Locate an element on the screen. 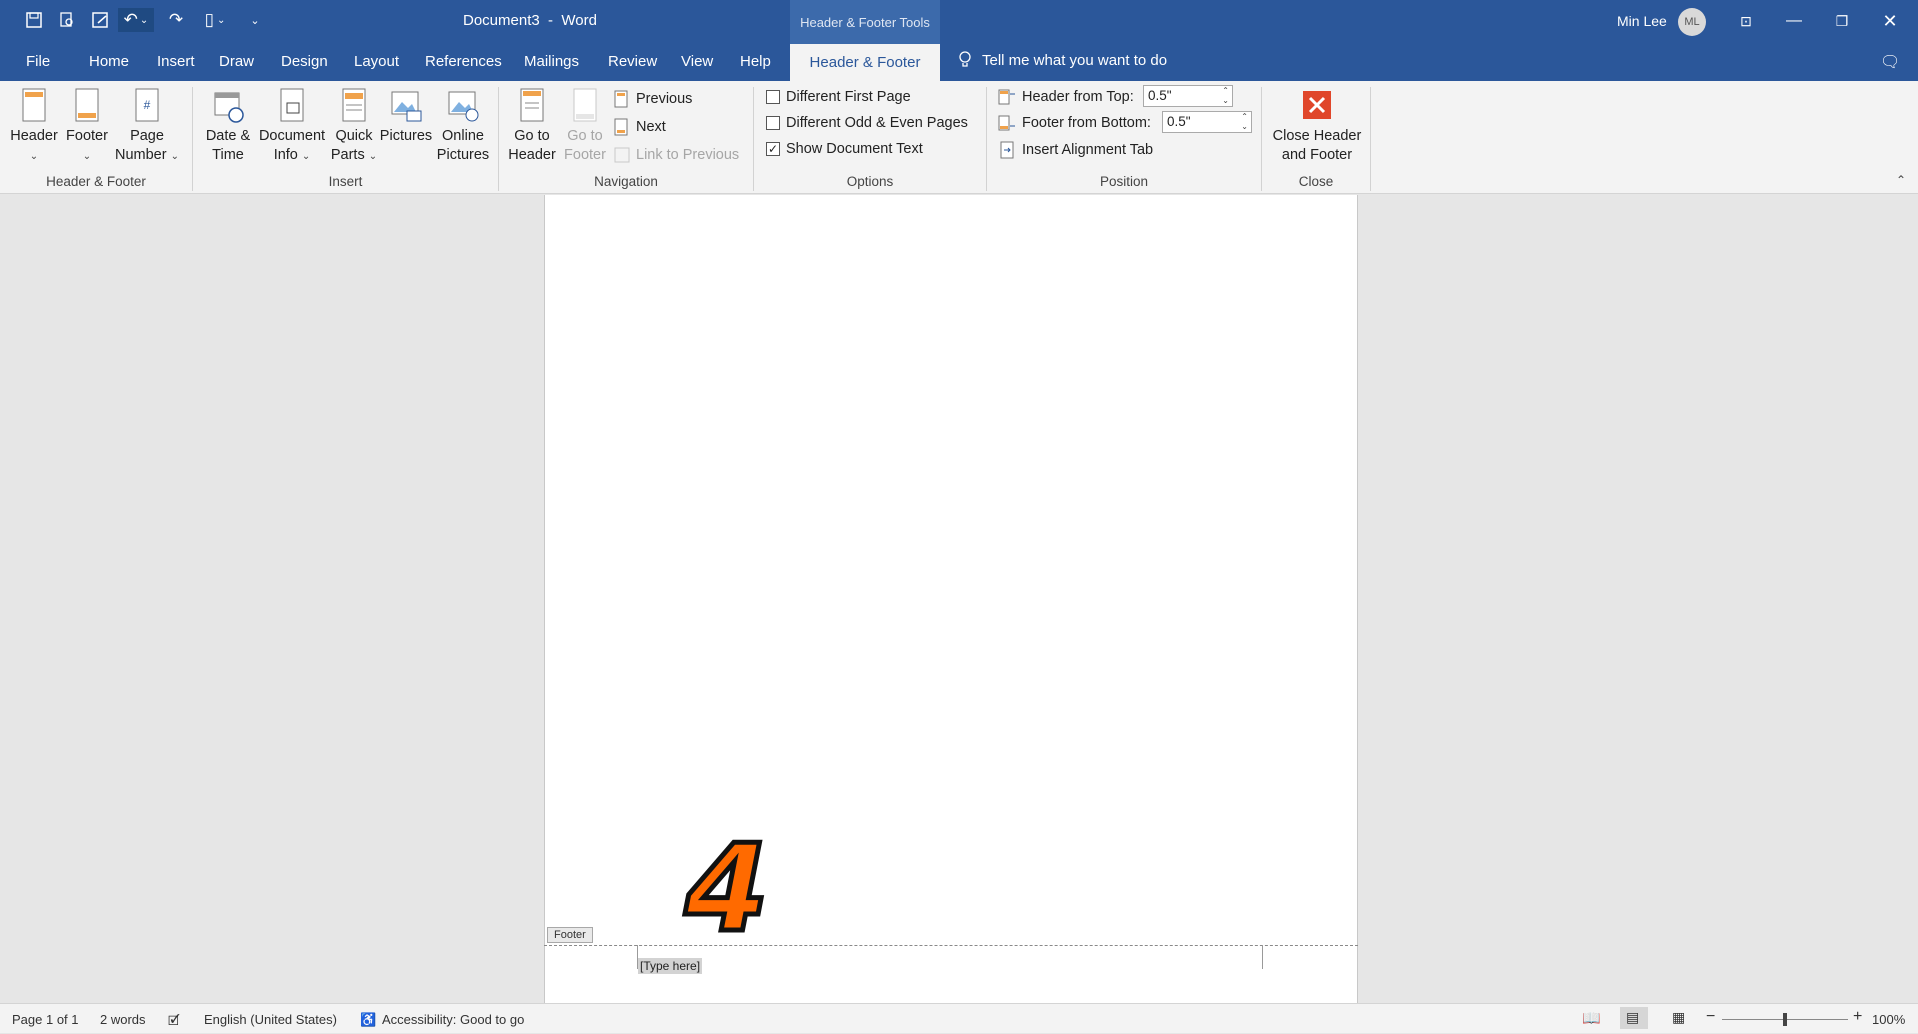 Image resolution: width=1918 pixels, height=1034 pixels. group-label-options: Options is located at coordinates (870, 181).